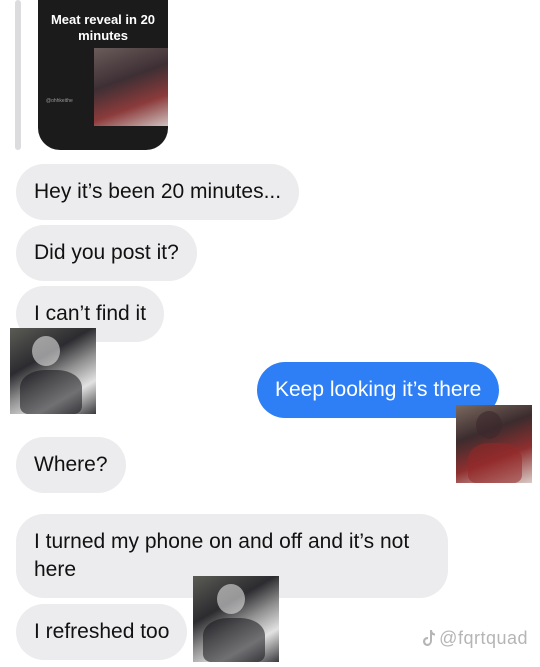 This screenshot has width=540, height=667. I want to click on story-thumbnail-image, so click(131, 87).